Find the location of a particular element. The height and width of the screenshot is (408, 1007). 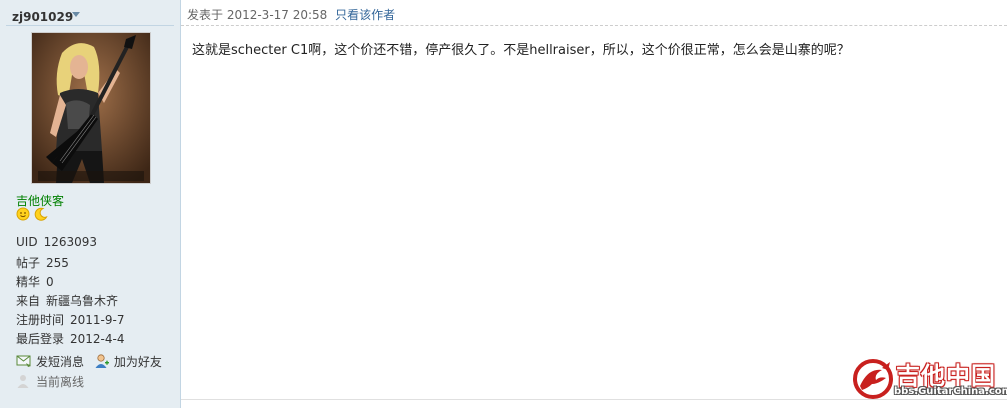

username: zj901029 is located at coordinates (42, 17).